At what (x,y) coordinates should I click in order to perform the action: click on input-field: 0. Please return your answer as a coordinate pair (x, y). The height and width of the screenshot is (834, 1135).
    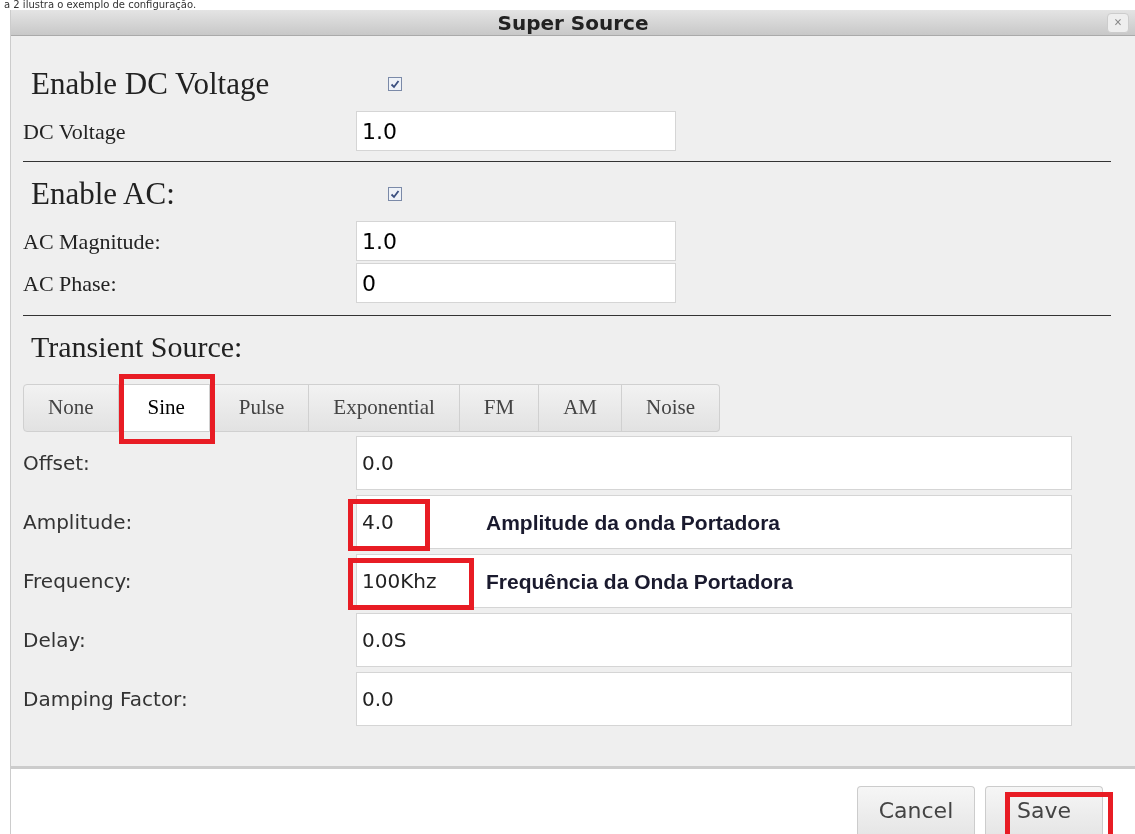
    Looking at the image, I should click on (516, 283).